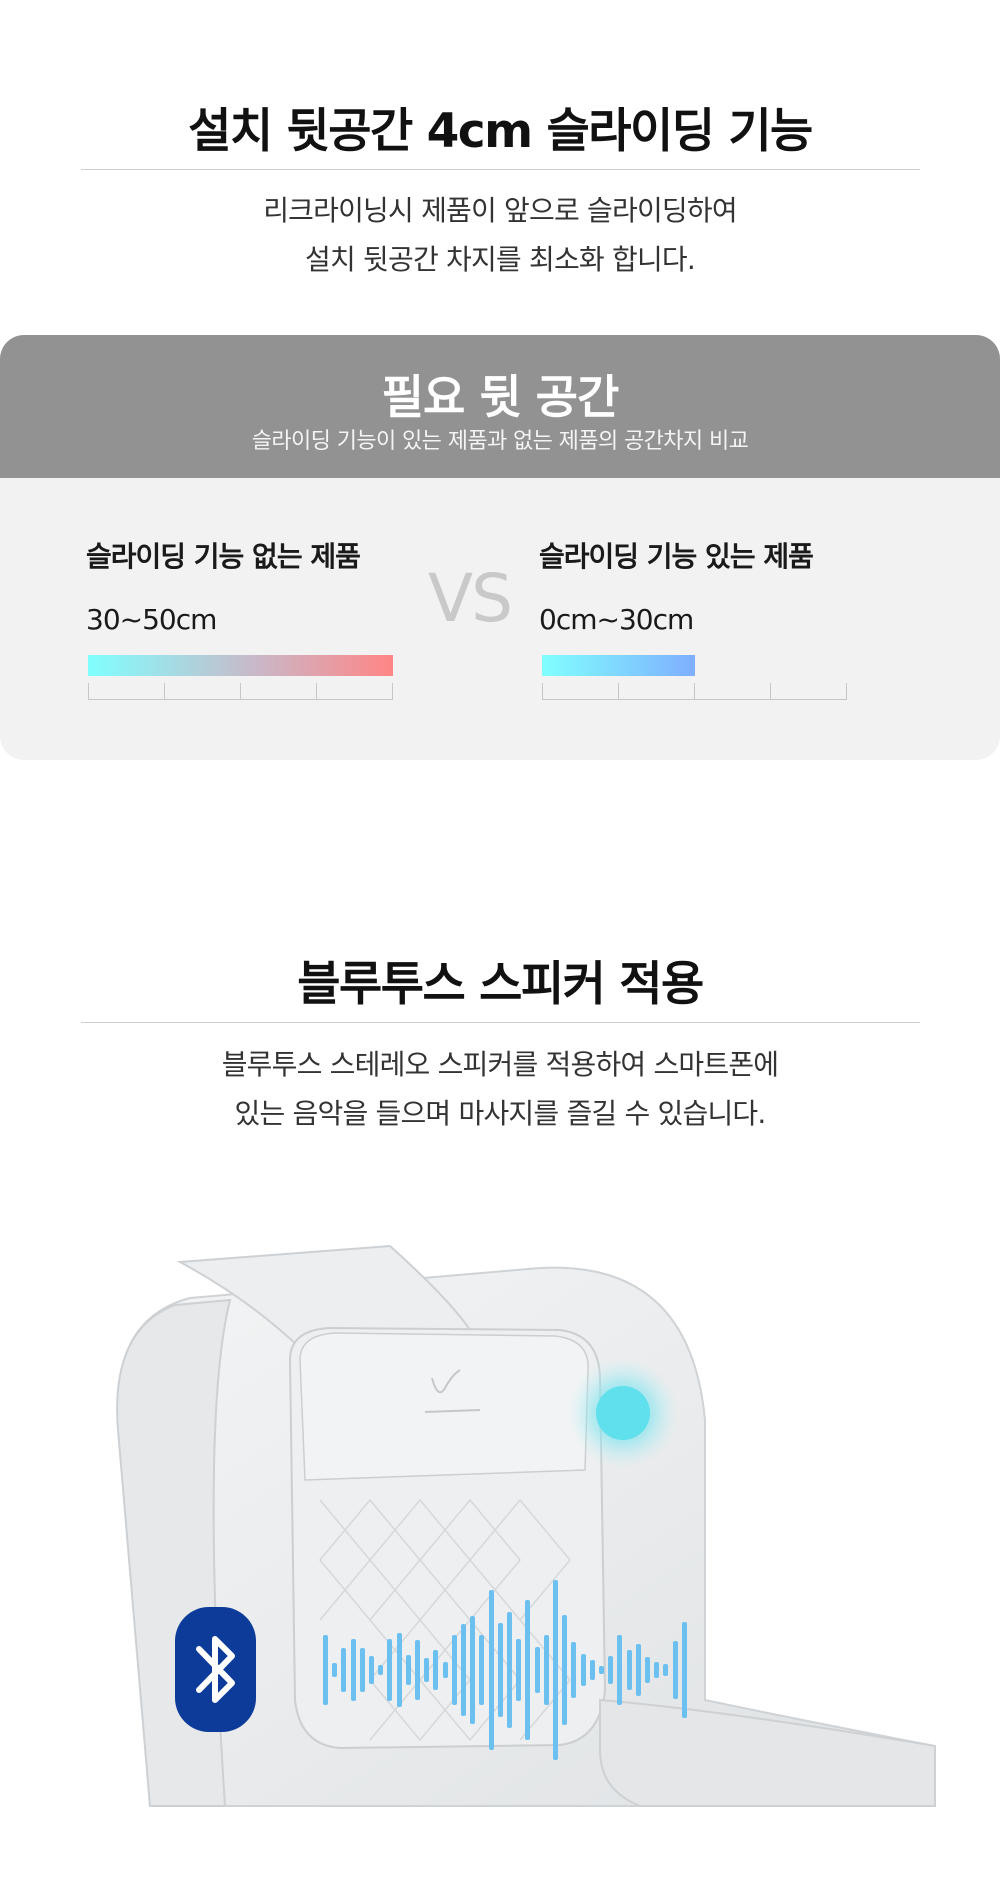 This screenshot has width=1000, height=1895. I want to click on sliding-desc-line-1: 리크라이닝시 제품이 앞으로 슬라이딩하여, so click(500, 210).